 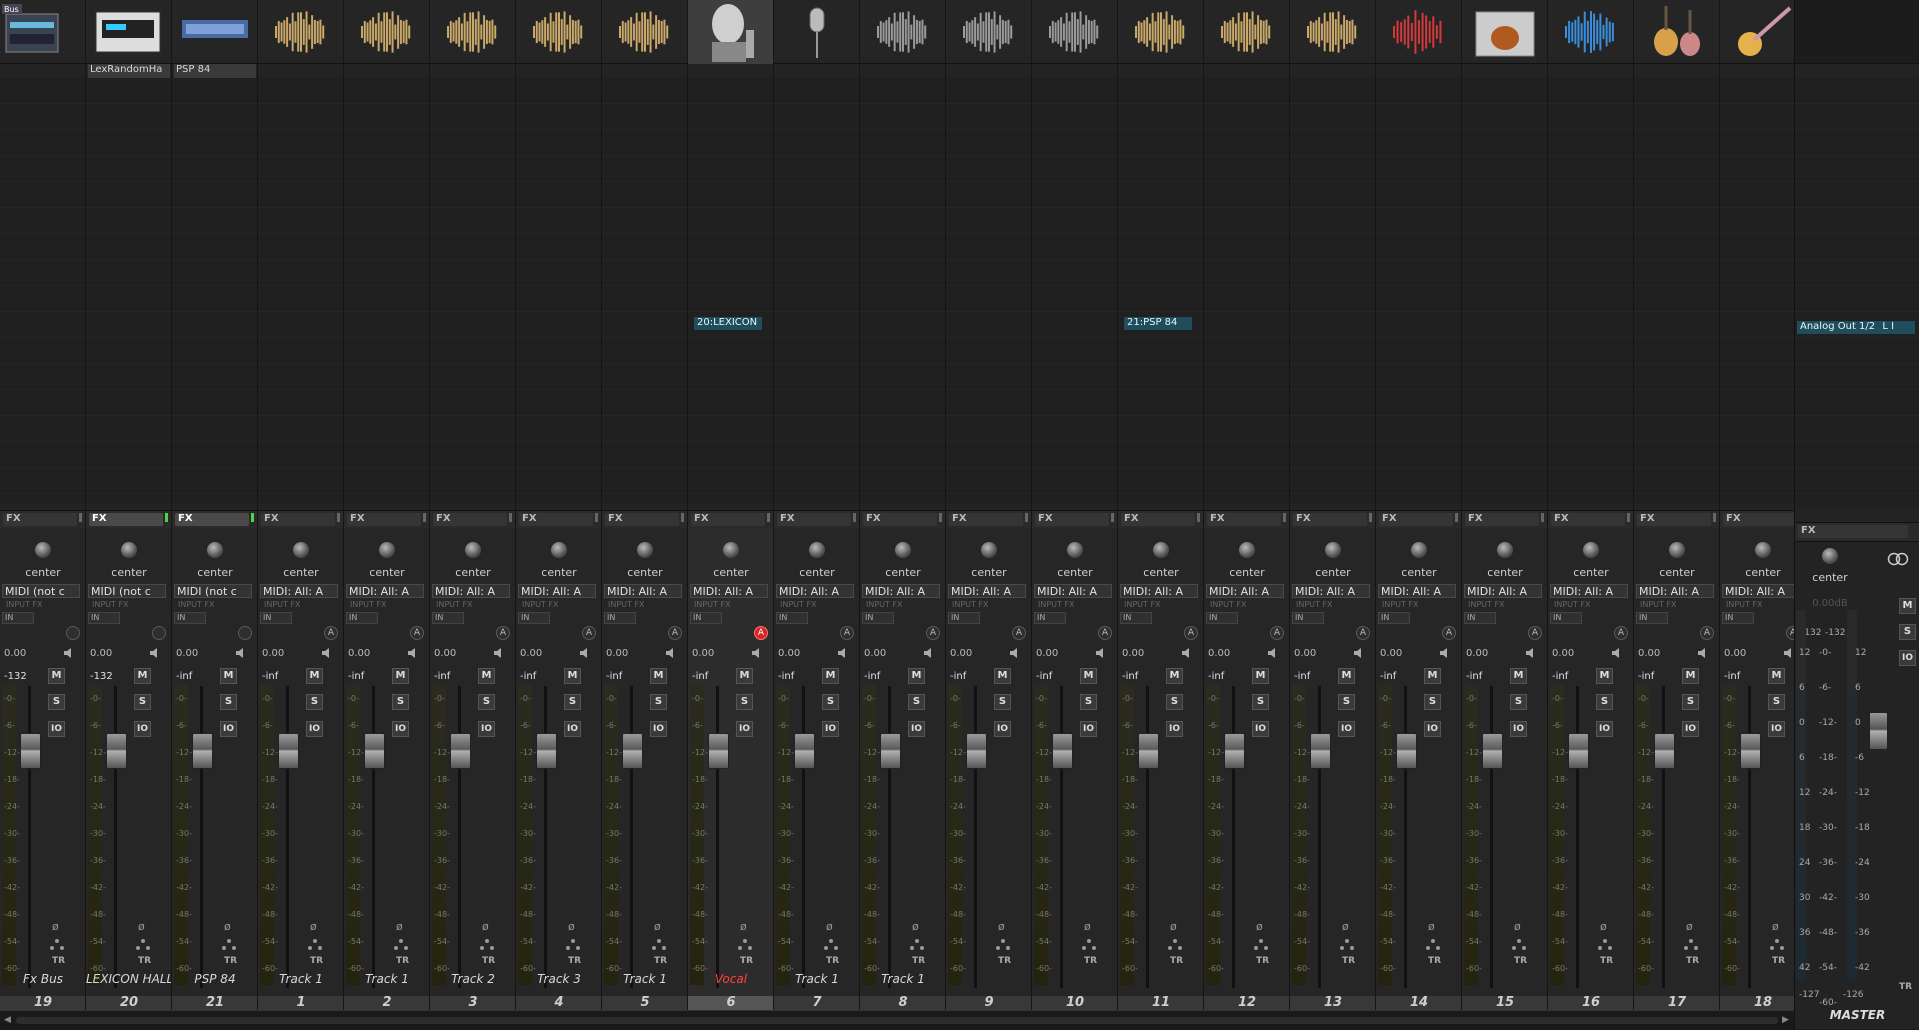 What do you see at coordinates (816, 1003) in the screenshot?
I see `track-number: 7` at bounding box center [816, 1003].